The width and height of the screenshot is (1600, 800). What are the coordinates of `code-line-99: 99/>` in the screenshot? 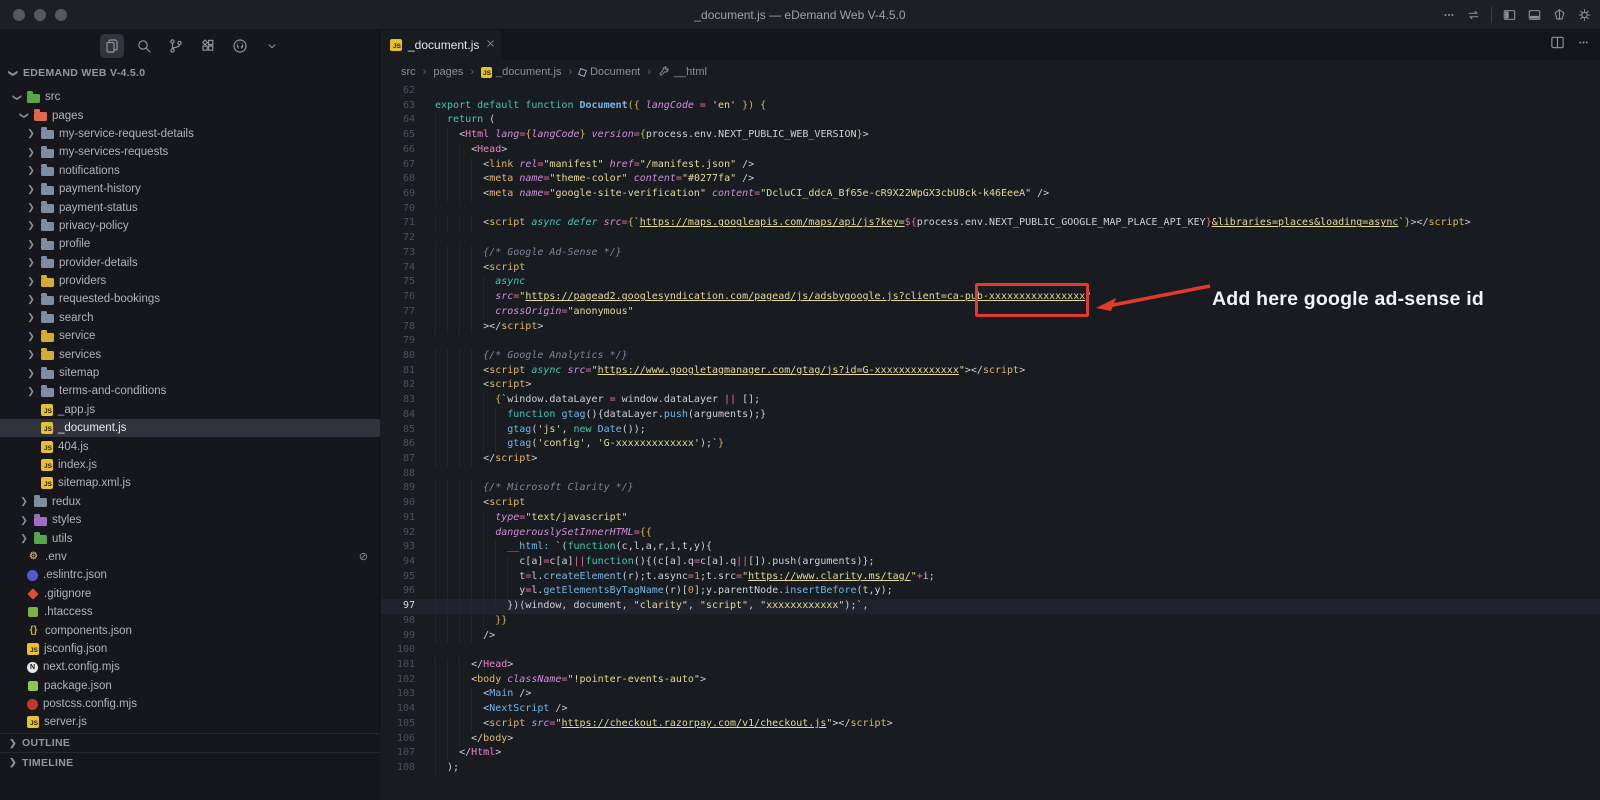 It's located at (990, 636).